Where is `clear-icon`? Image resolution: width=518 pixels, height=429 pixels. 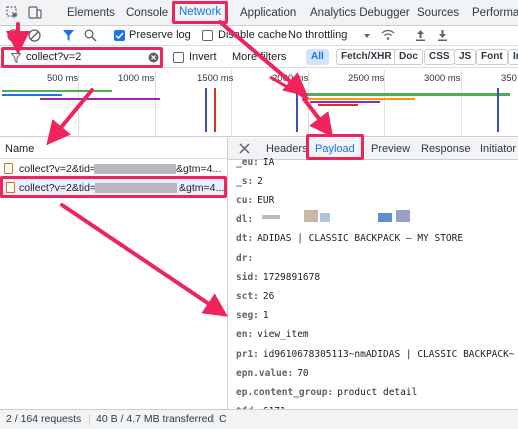
clear-icon is located at coordinates (34, 35).